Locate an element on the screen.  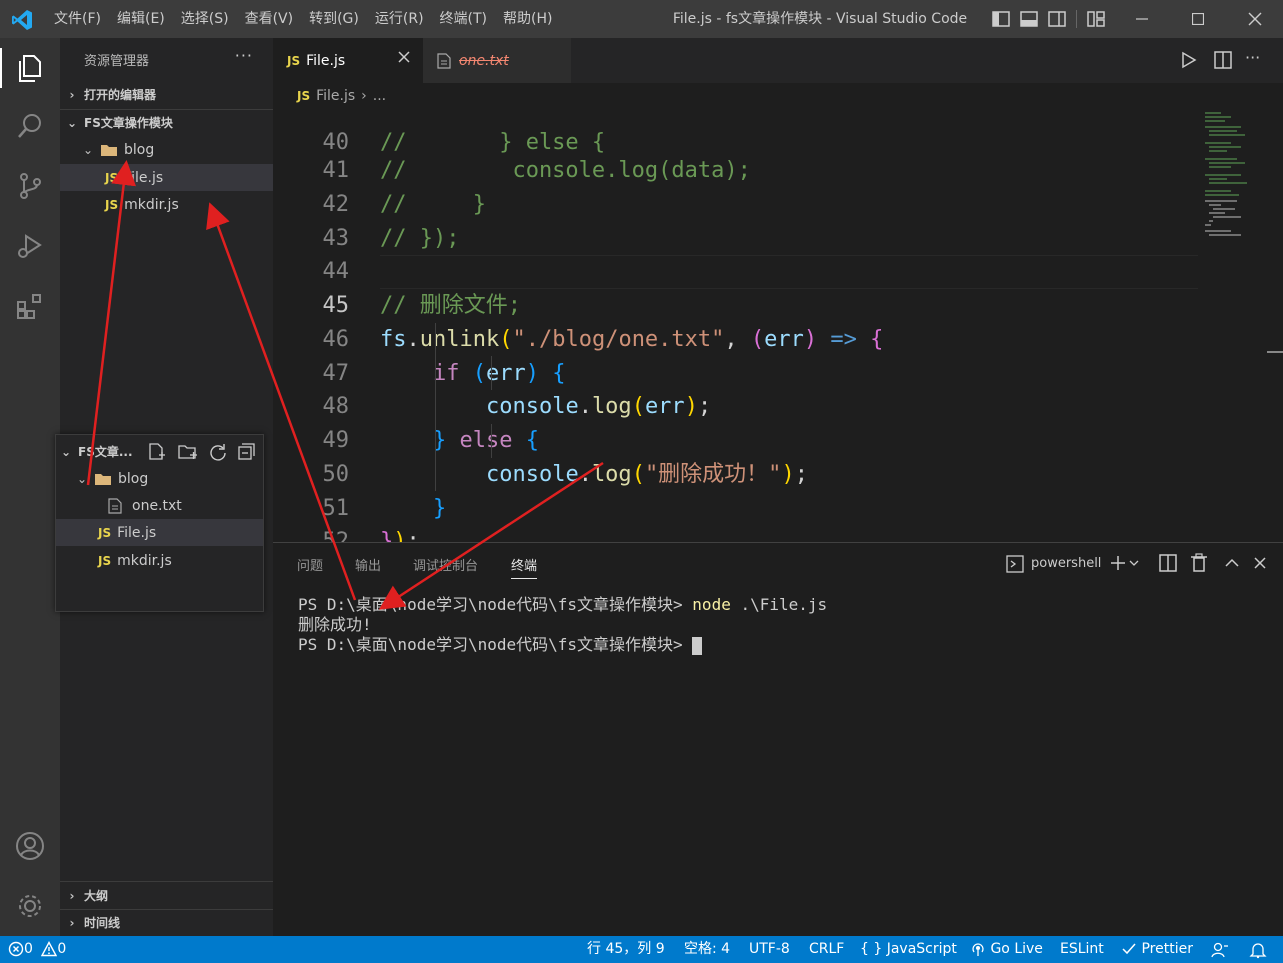
outline-label: 大纲 is located at coordinates (96, 896).